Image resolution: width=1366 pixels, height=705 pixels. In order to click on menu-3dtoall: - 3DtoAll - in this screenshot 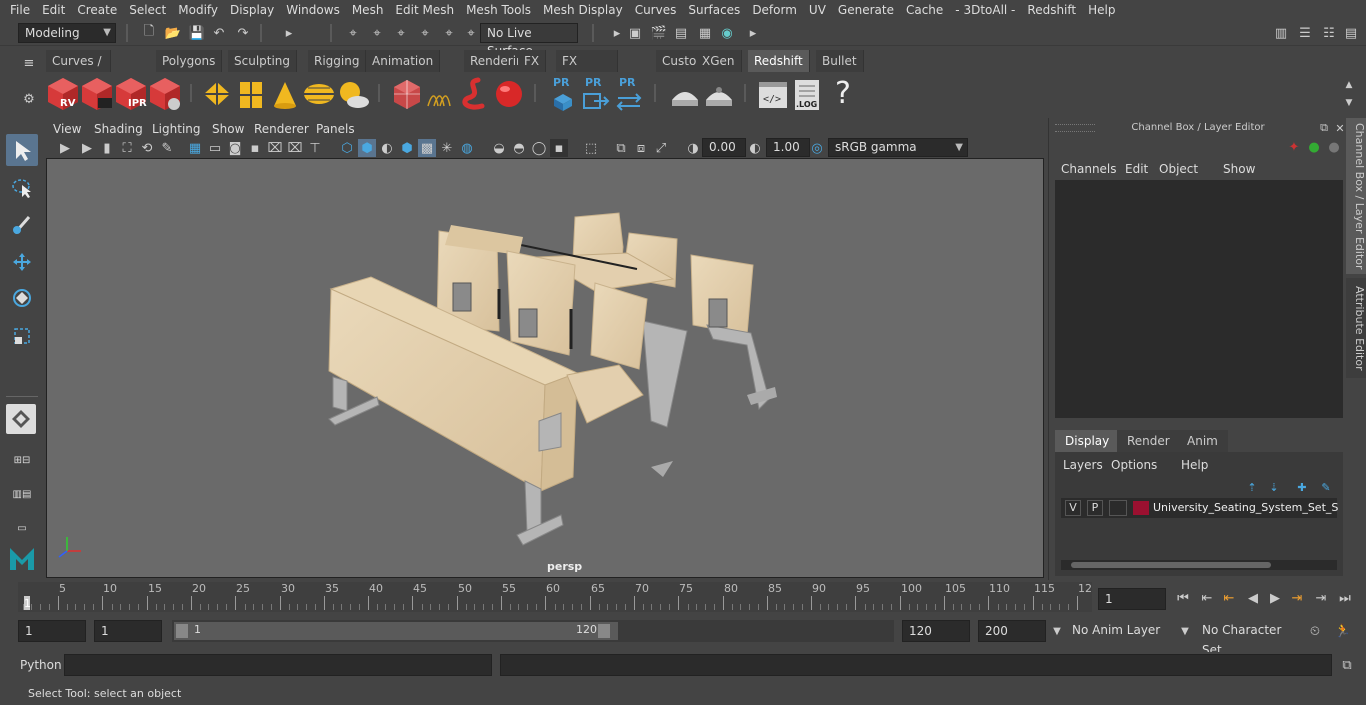, I will do `click(985, 10)`.